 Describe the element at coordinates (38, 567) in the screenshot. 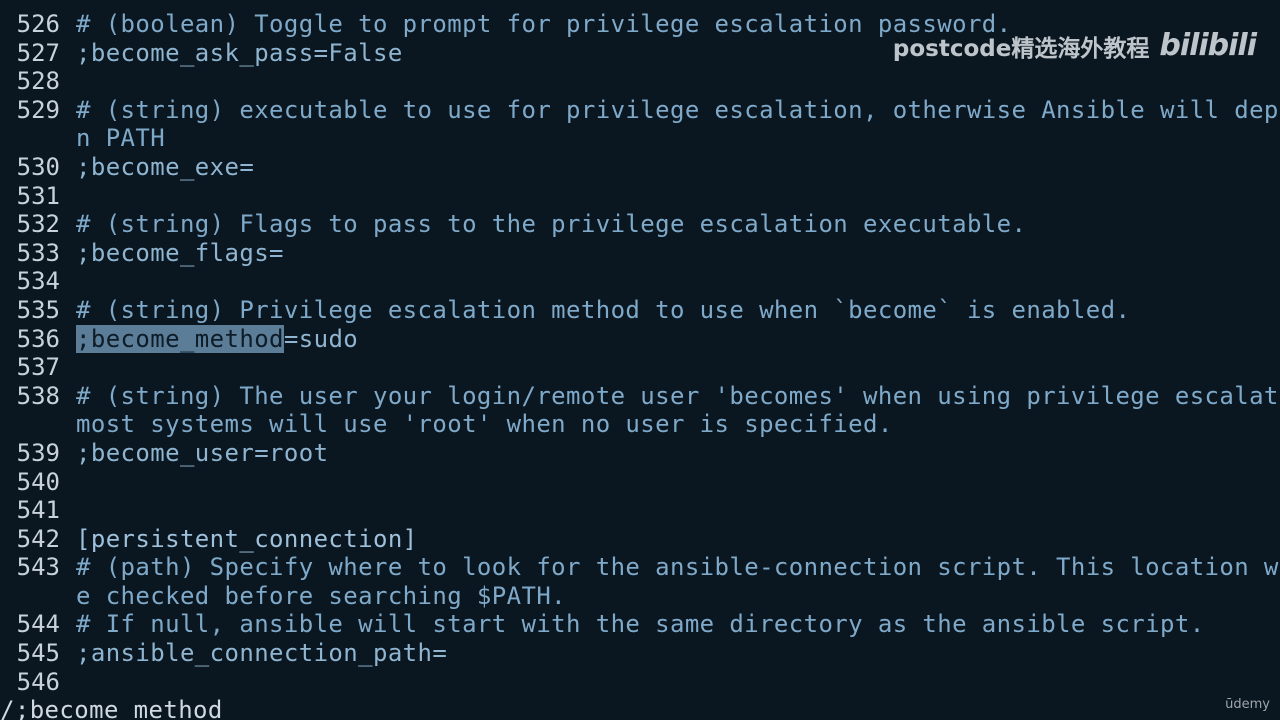

I see `line-number: 543` at that location.